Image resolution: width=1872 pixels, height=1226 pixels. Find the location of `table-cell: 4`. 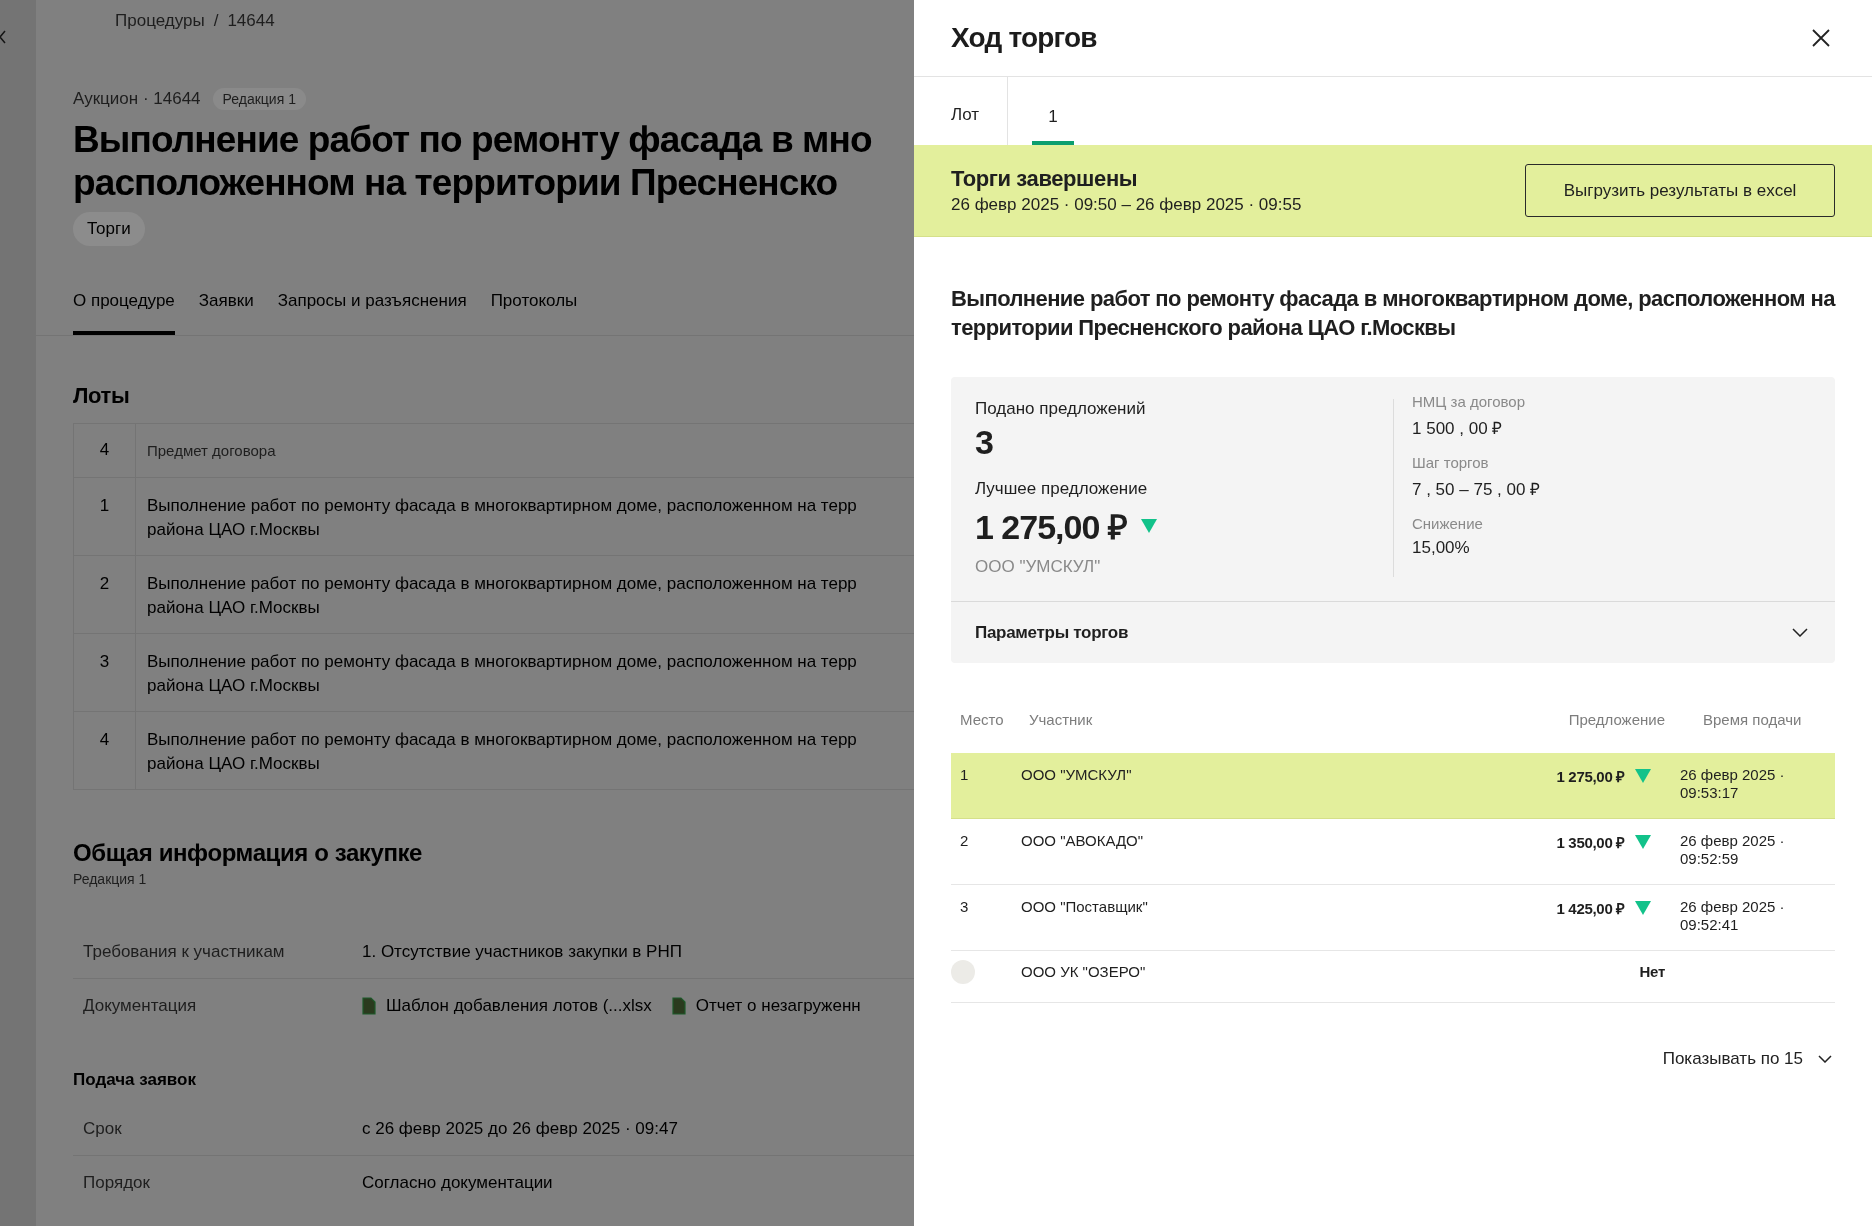

table-cell: 4 is located at coordinates (105, 750).